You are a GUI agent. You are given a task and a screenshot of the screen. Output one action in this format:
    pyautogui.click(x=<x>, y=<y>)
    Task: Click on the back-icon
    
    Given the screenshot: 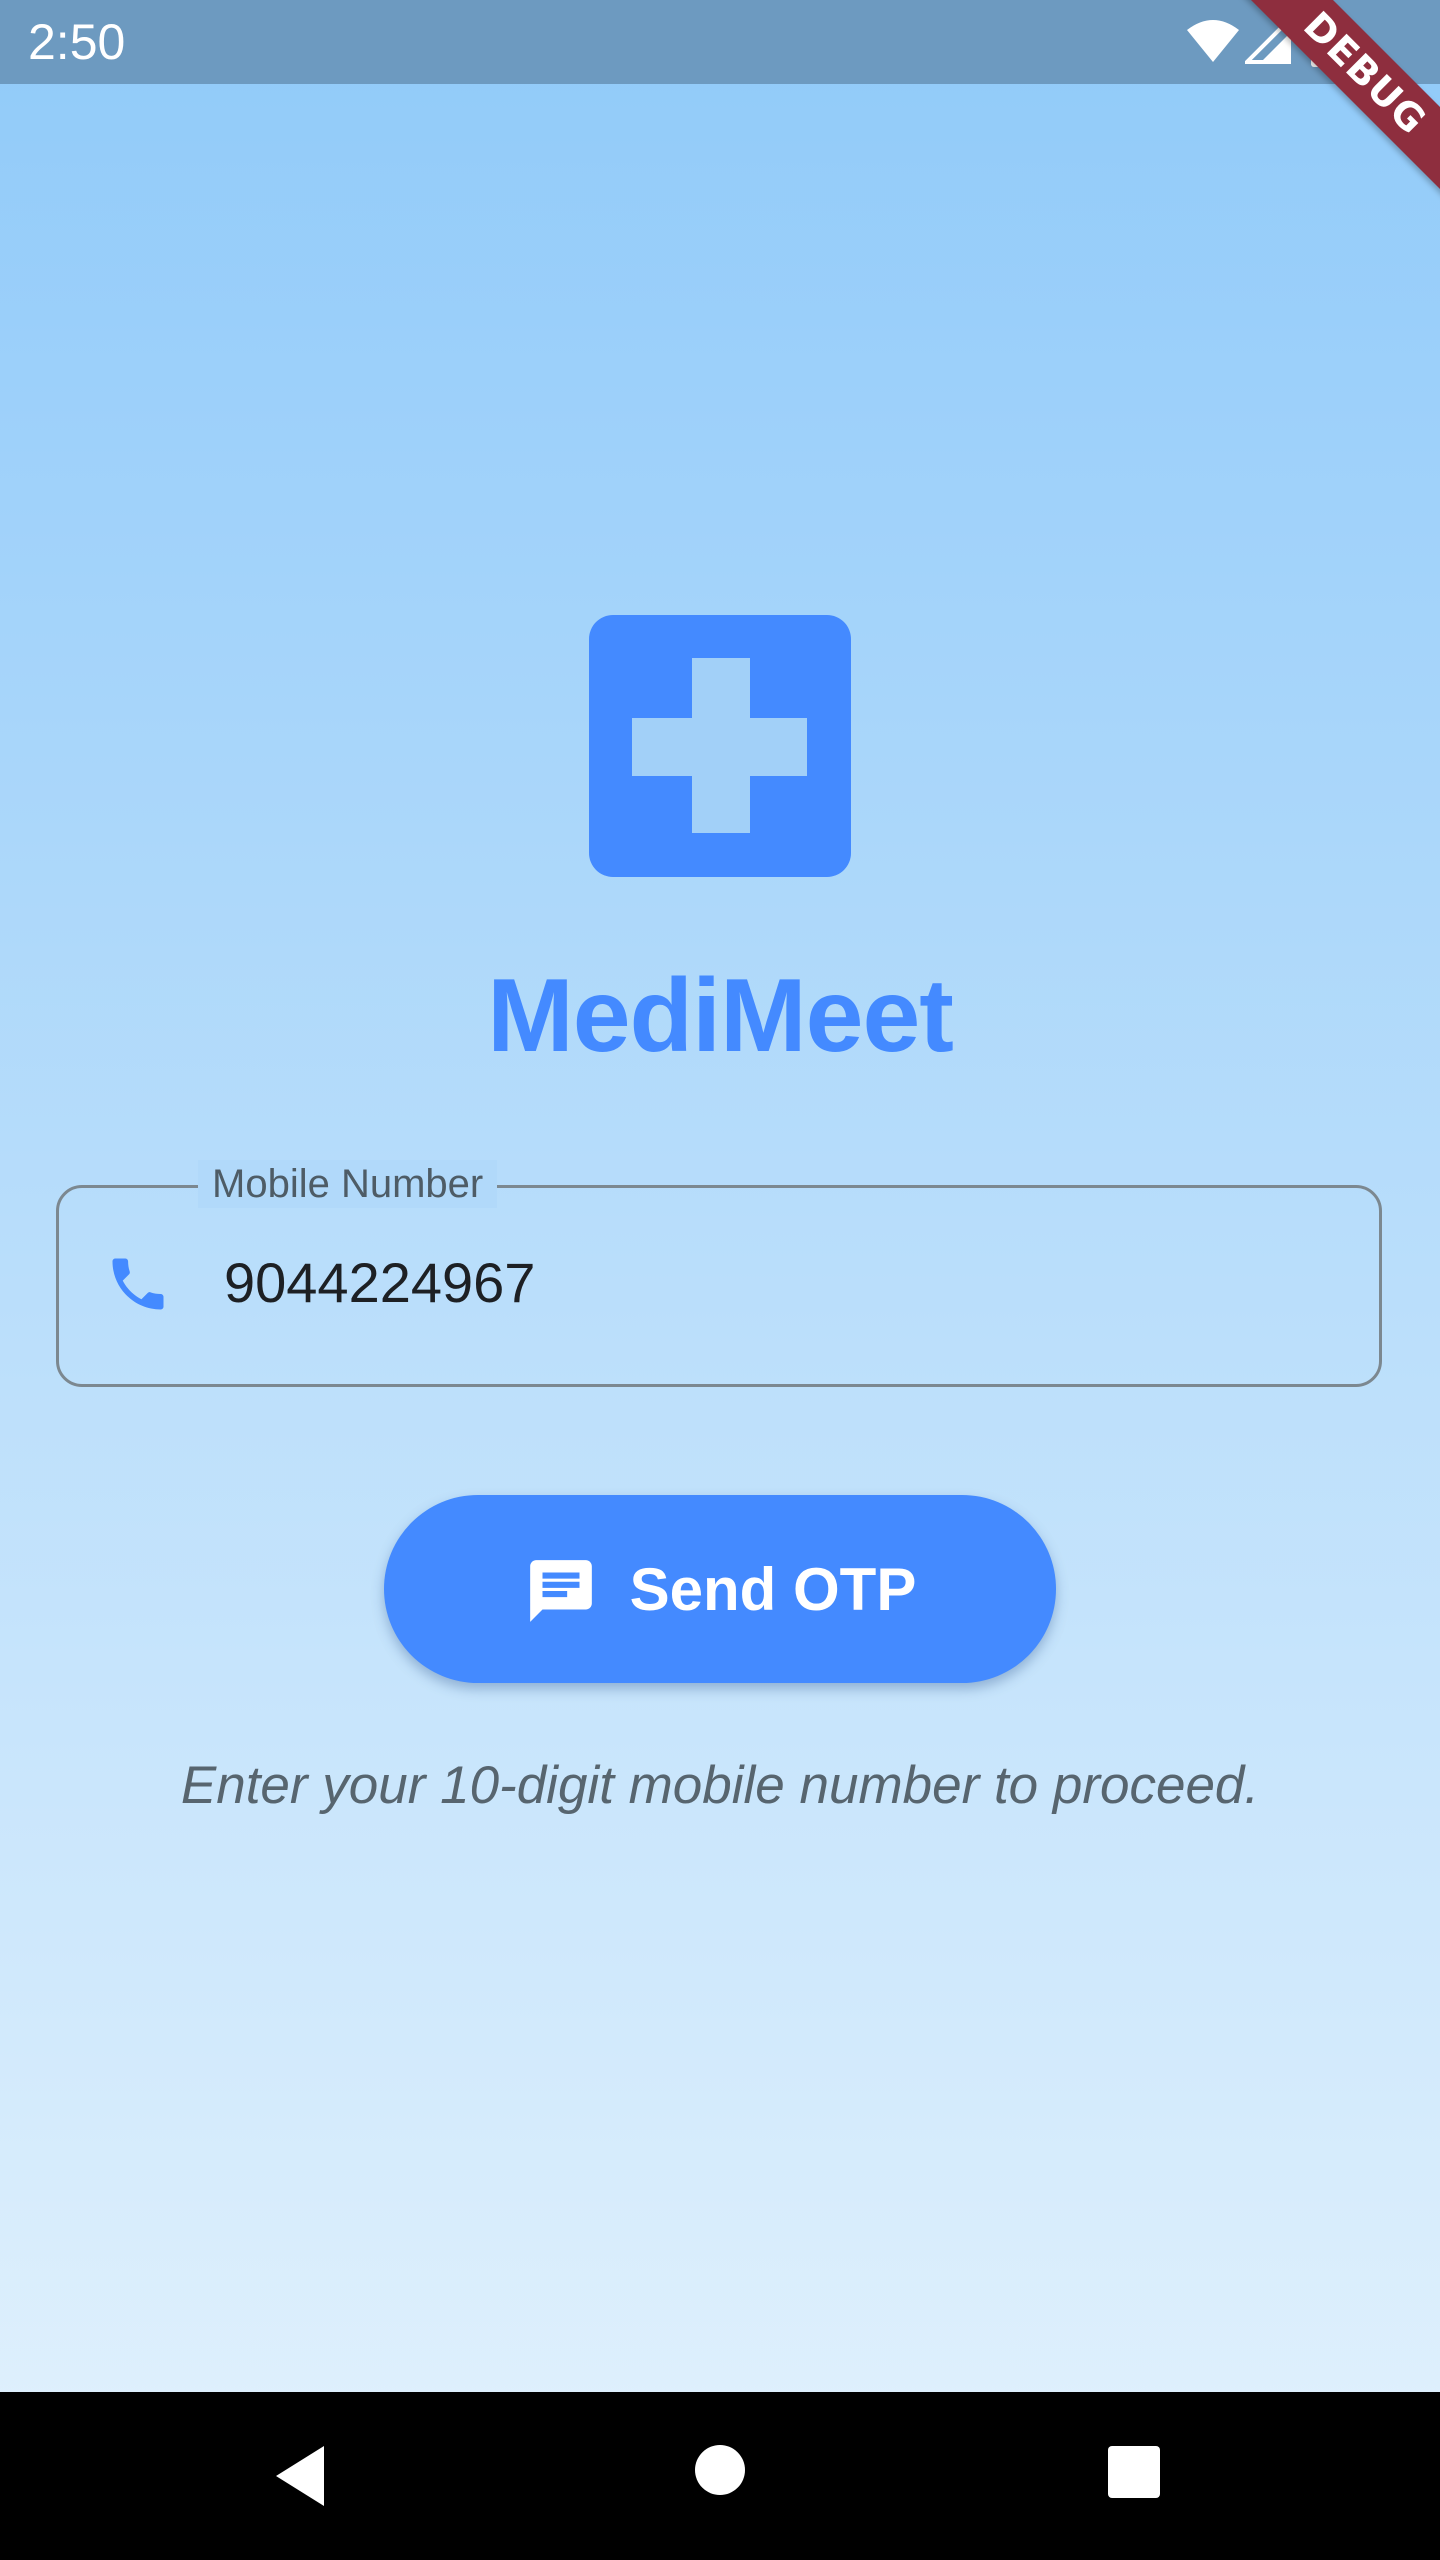 What is the action you would take?
    pyautogui.click(x=300, y=2476)
    